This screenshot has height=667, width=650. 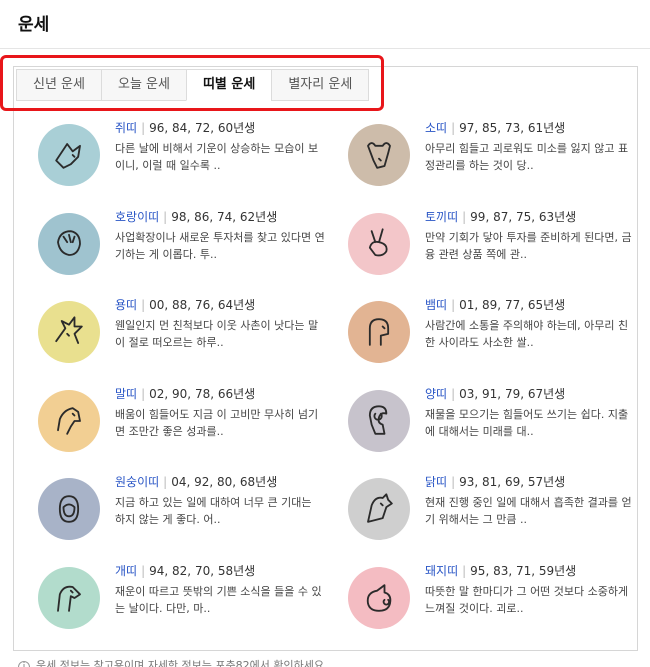 I want to click on zodiac-name-link: 닭띠, so click(x=436, y=482).